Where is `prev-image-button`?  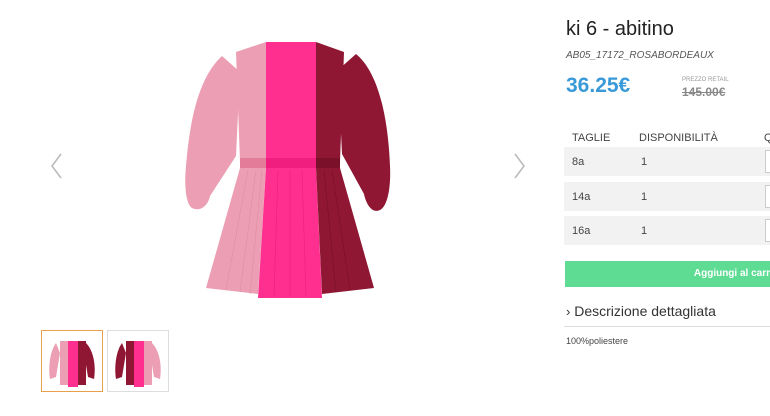
prev-image-button is located at coordinates (58, 166).